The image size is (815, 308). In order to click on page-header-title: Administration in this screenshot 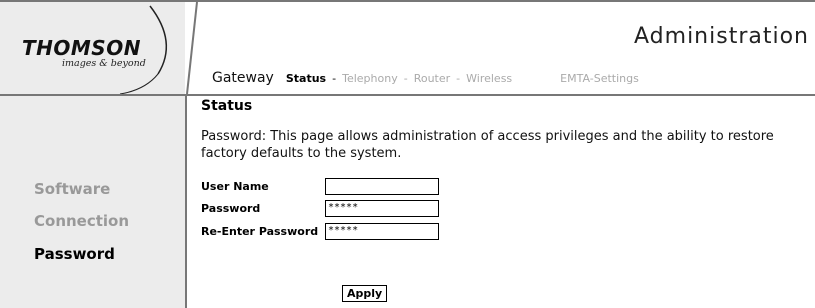, I will do `click(721, 36)`.